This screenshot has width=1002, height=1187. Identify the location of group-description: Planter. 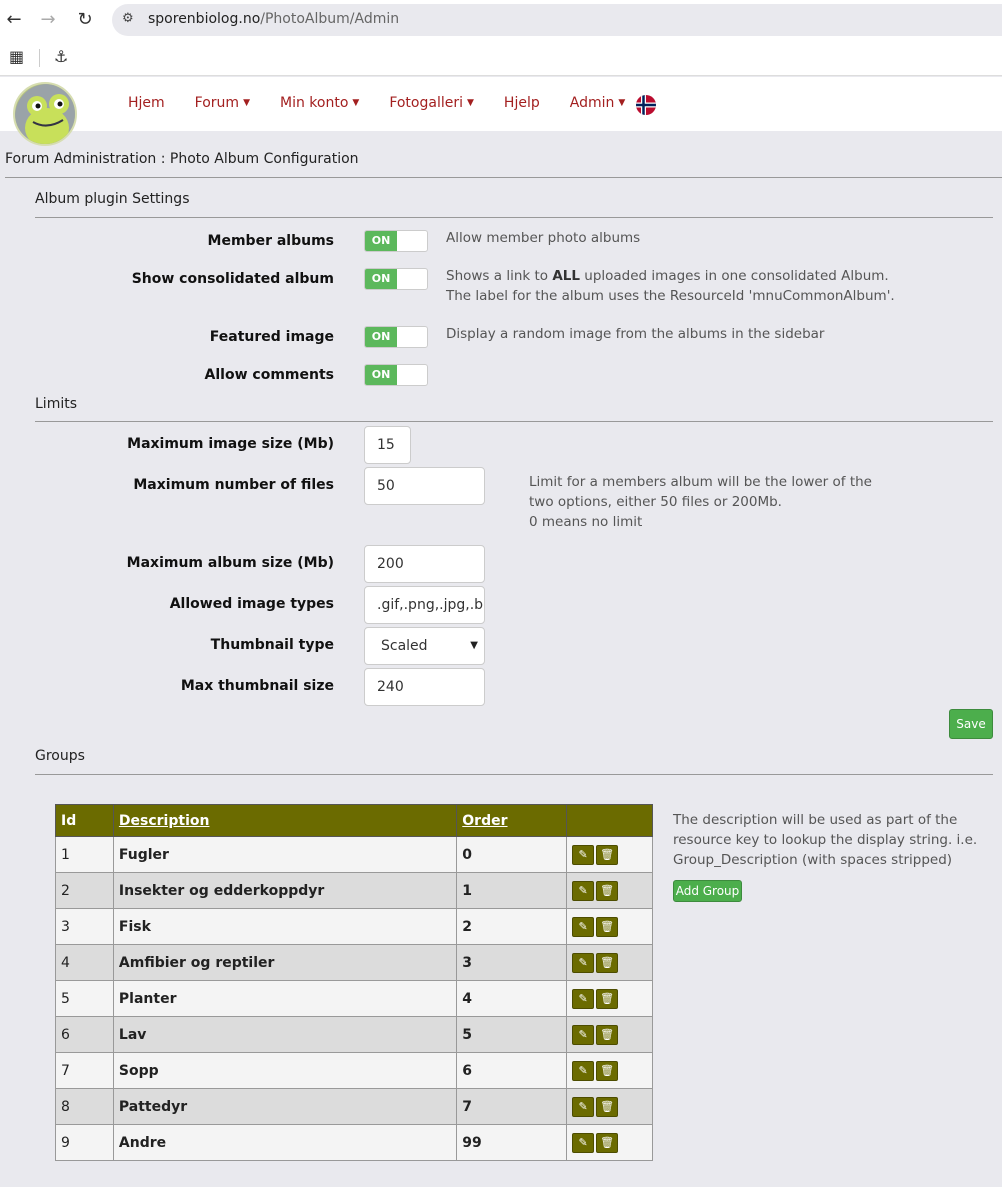
(285, 998).